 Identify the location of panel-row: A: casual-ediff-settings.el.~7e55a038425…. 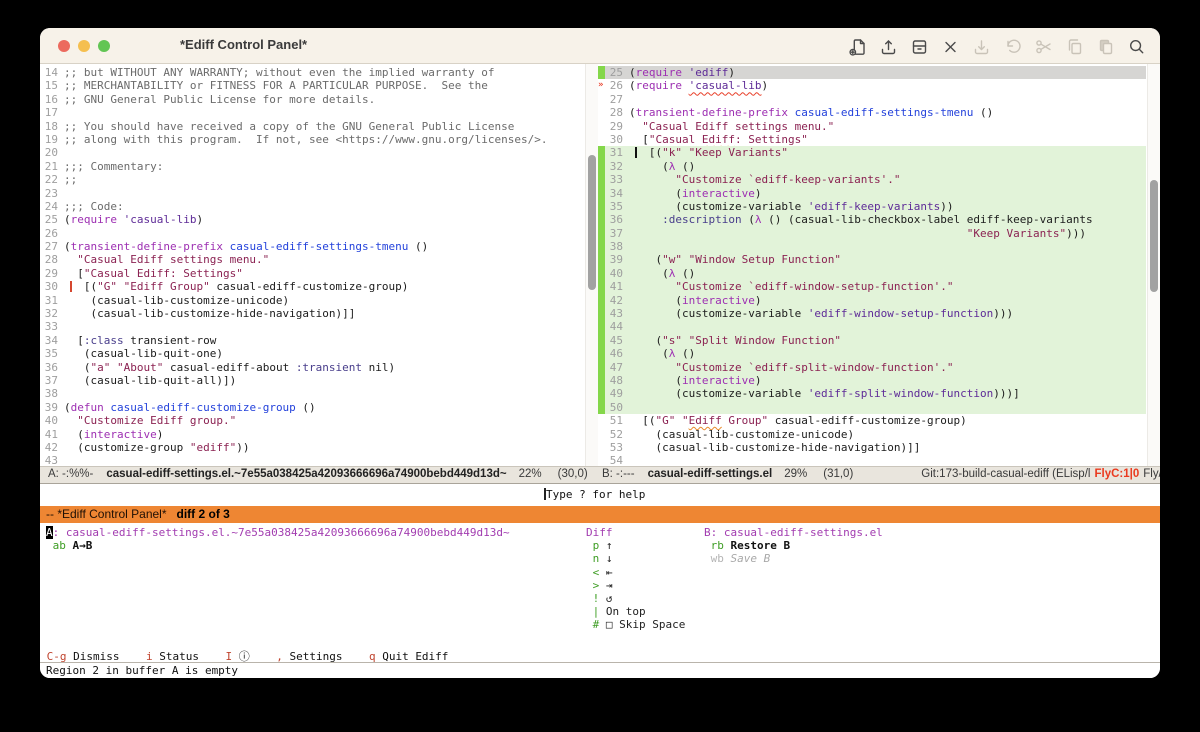
(278, 532).